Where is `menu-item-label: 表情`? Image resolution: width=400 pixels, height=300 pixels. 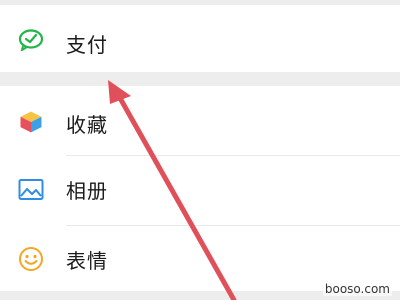
menu-item-label: 表情 is located at coordinates (87, 261).